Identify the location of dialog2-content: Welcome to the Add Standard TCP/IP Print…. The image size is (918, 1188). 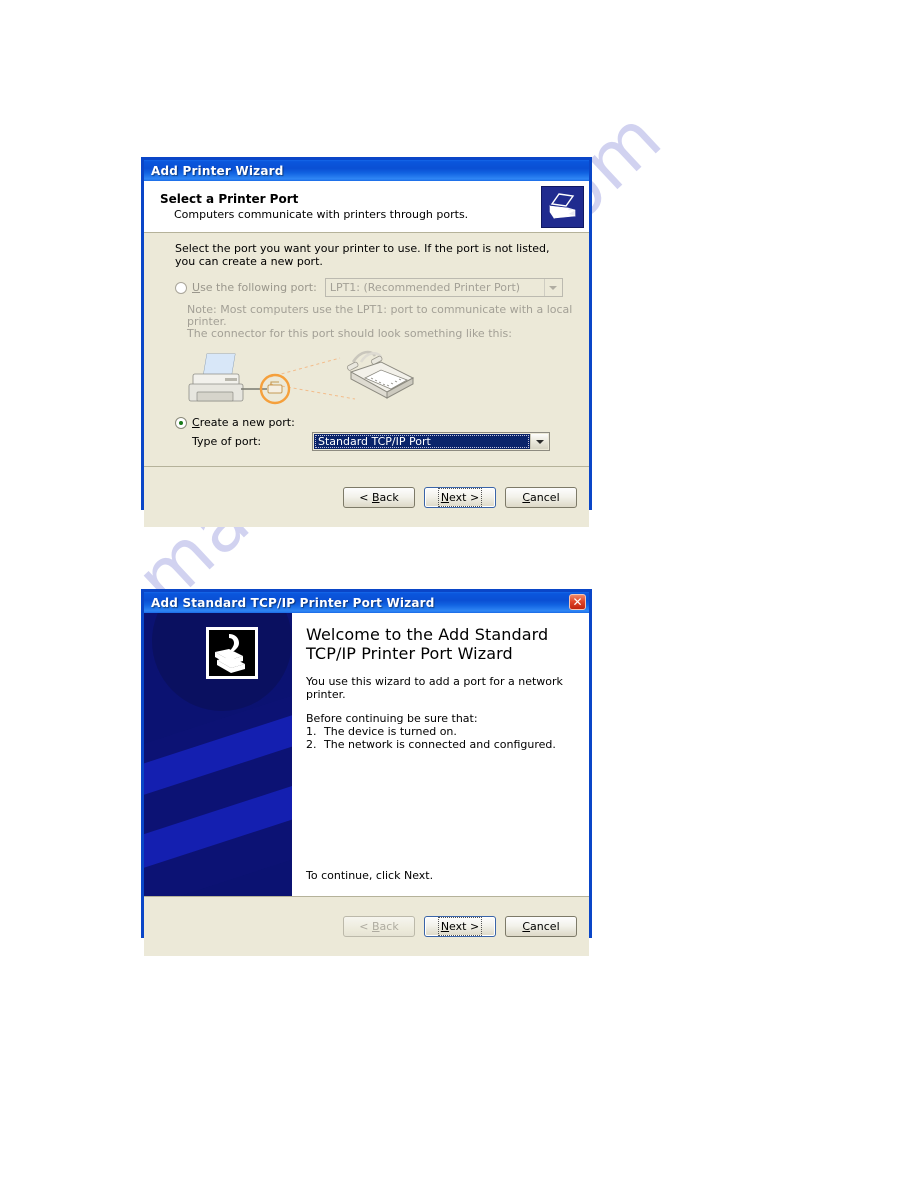
(440, 754).